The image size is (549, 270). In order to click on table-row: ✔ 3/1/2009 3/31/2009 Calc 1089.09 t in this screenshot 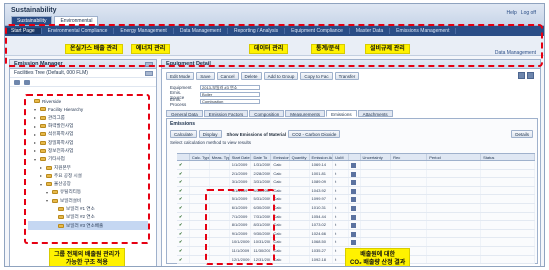, I will do `click(356, 182)`.